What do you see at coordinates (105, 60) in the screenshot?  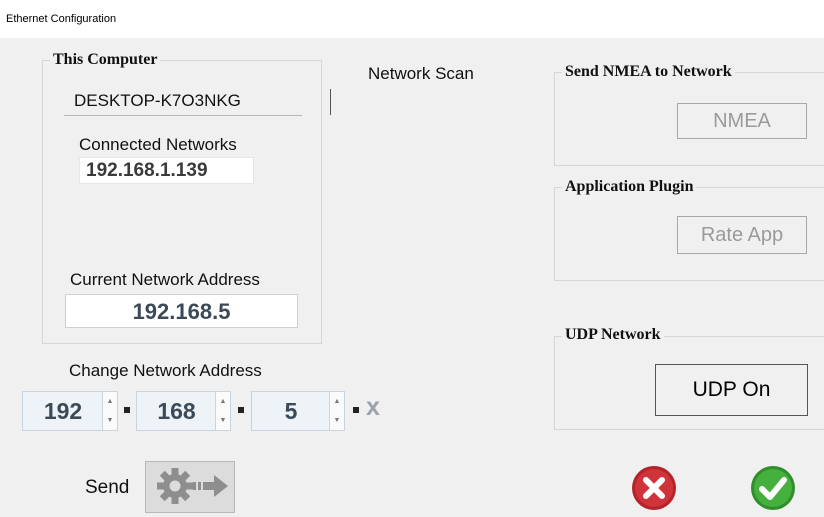 I see `this-computer-title: This Computer` at bounding box center [105, 60].